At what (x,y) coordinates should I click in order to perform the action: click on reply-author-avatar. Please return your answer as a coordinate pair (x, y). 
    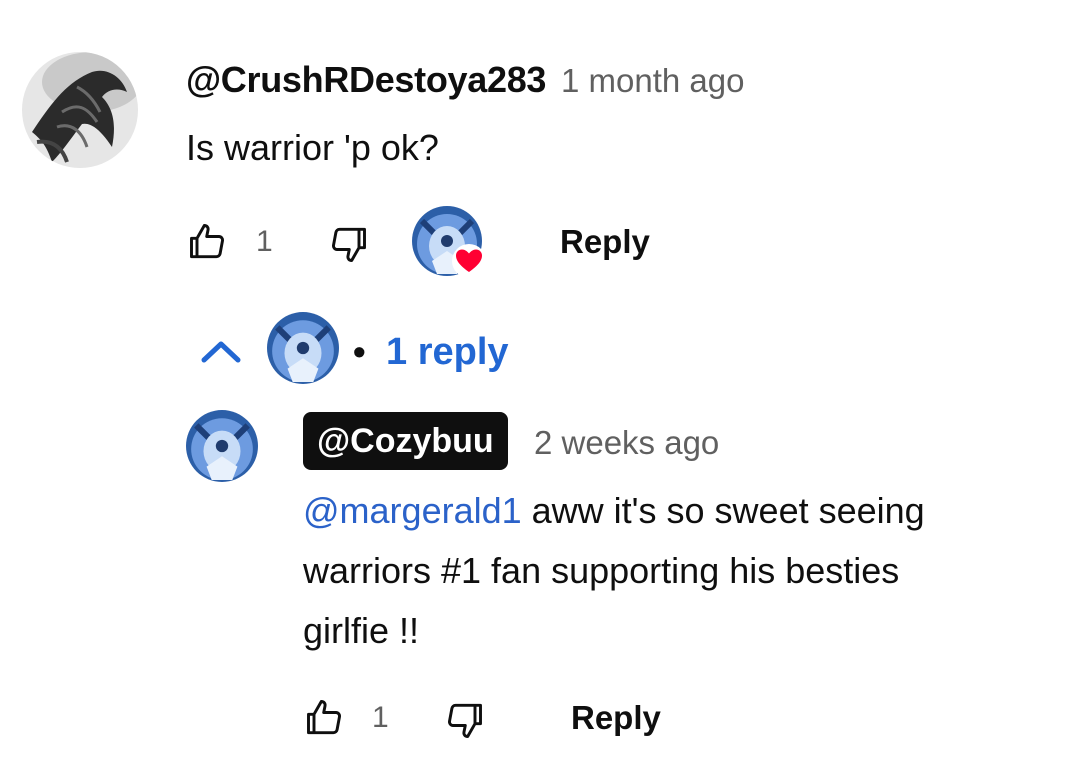
    Looking at the image, I should click on (222, 446).